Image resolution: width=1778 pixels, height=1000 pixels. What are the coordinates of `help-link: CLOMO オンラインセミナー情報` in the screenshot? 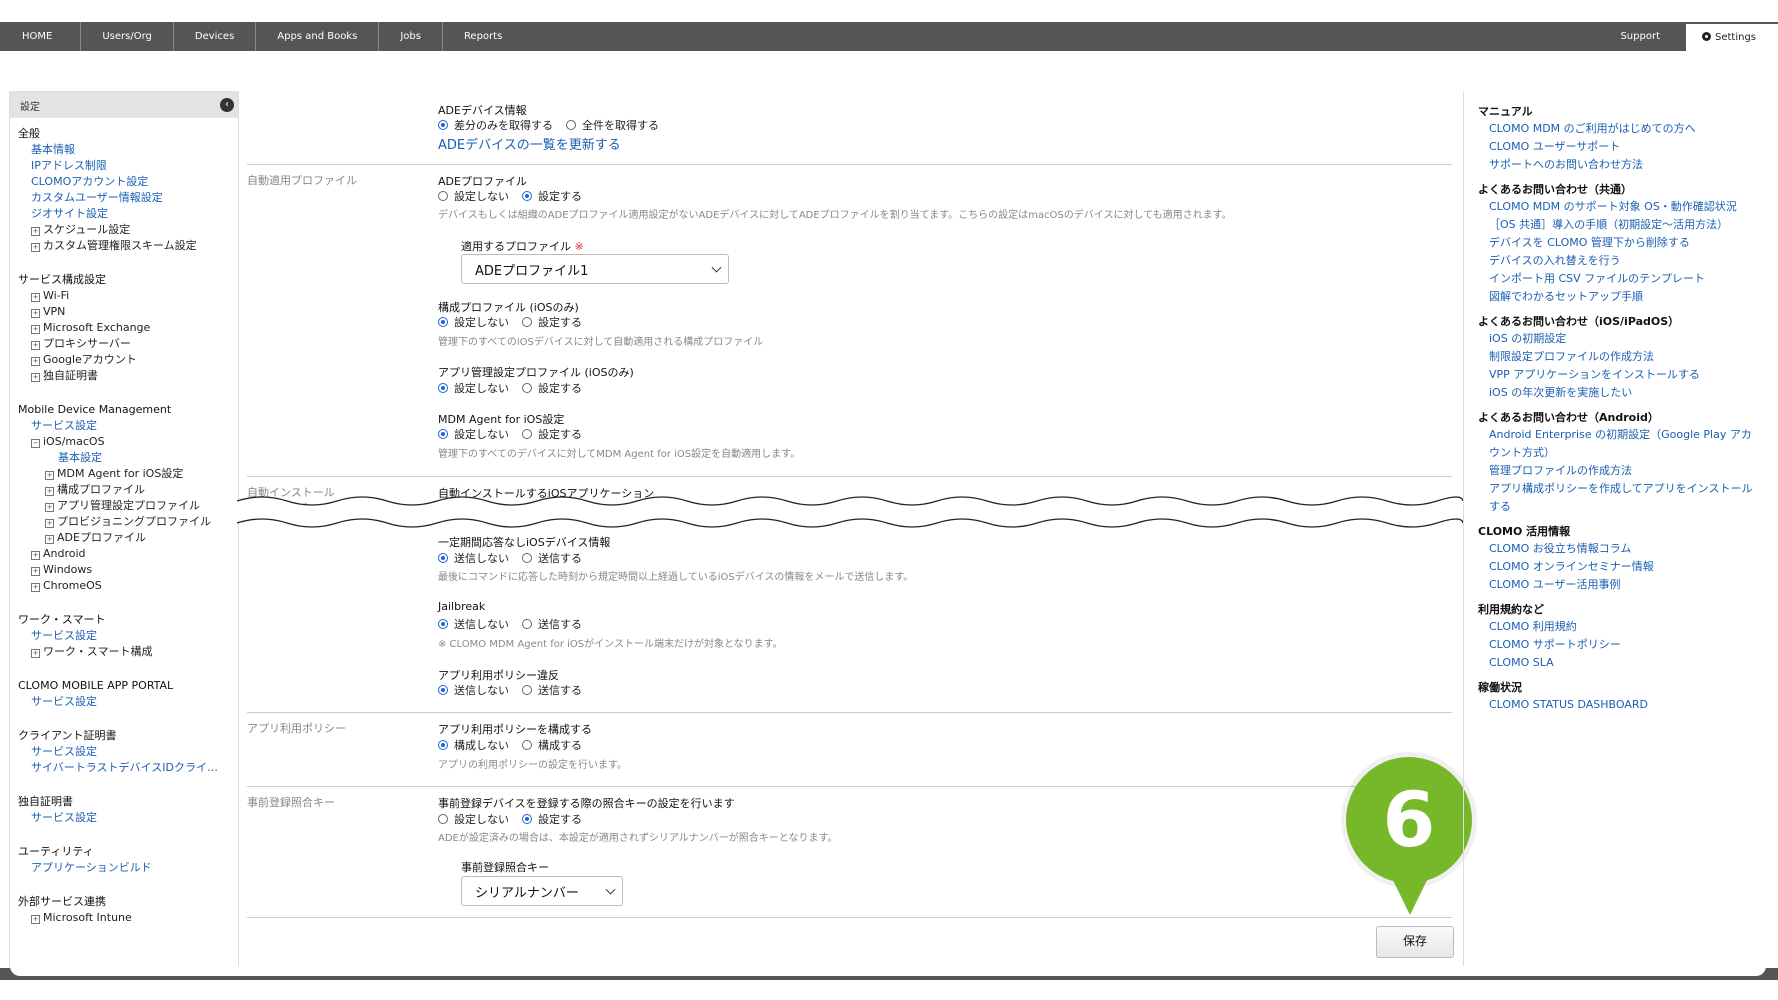 It's located at (1618, 567).